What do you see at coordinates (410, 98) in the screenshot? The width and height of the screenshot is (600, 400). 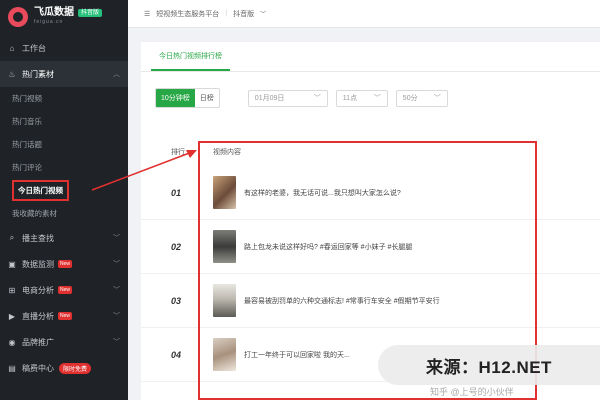 I see `minute-select-value: 50分` at bounding box center [410, 98].